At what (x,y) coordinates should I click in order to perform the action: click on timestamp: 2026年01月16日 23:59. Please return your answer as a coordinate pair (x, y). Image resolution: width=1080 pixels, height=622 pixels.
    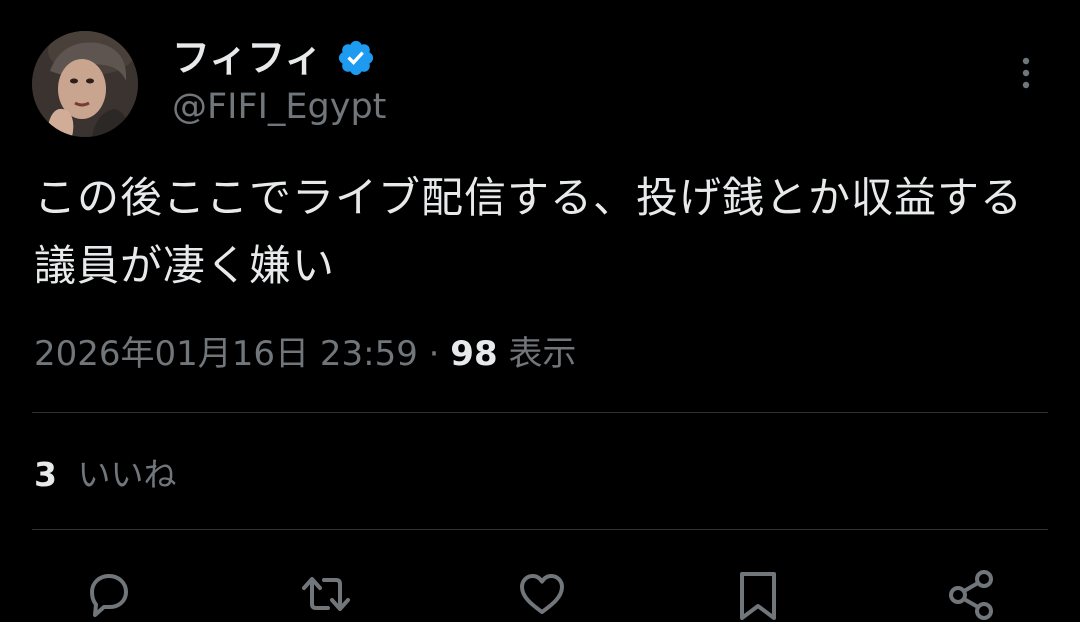
    Looking at the image, I should click on (226, 354).